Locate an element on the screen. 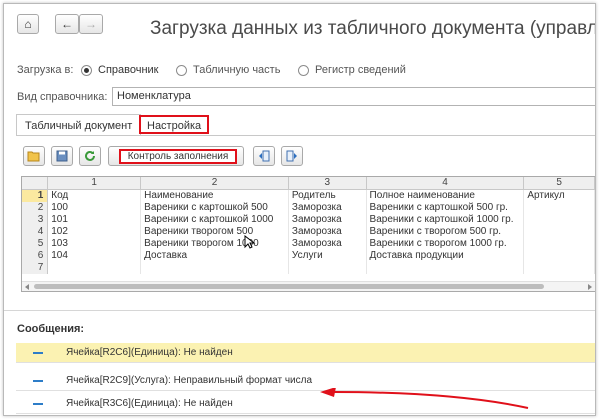 The width and height of the screenshot is (599, 419). row-header: 5 is located at coordinates (35, 244).